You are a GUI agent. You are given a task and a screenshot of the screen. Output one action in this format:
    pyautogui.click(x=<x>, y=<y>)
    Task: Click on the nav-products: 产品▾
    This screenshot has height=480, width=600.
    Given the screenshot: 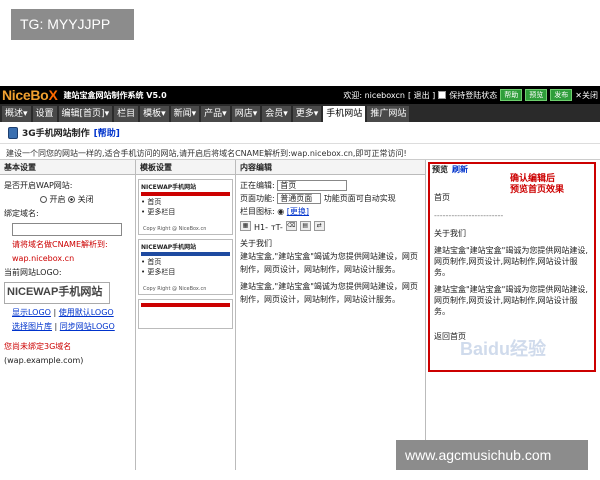 What is the action you would take?
    pyautogui.click(x=215, y=114)
    